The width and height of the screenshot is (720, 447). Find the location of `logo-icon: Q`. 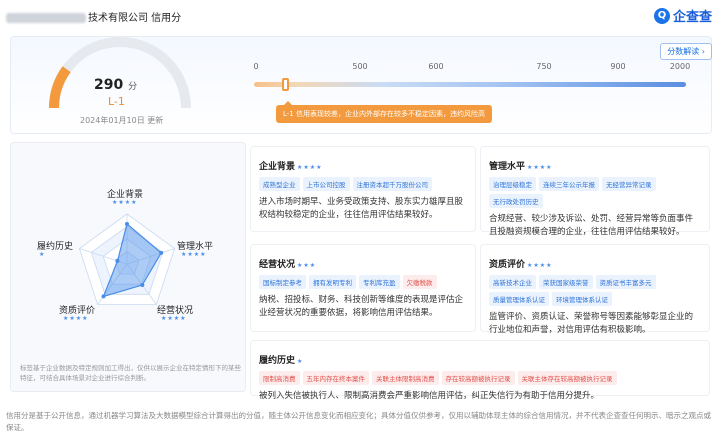

logo-icon: Q is located at coordinates (661, 15).